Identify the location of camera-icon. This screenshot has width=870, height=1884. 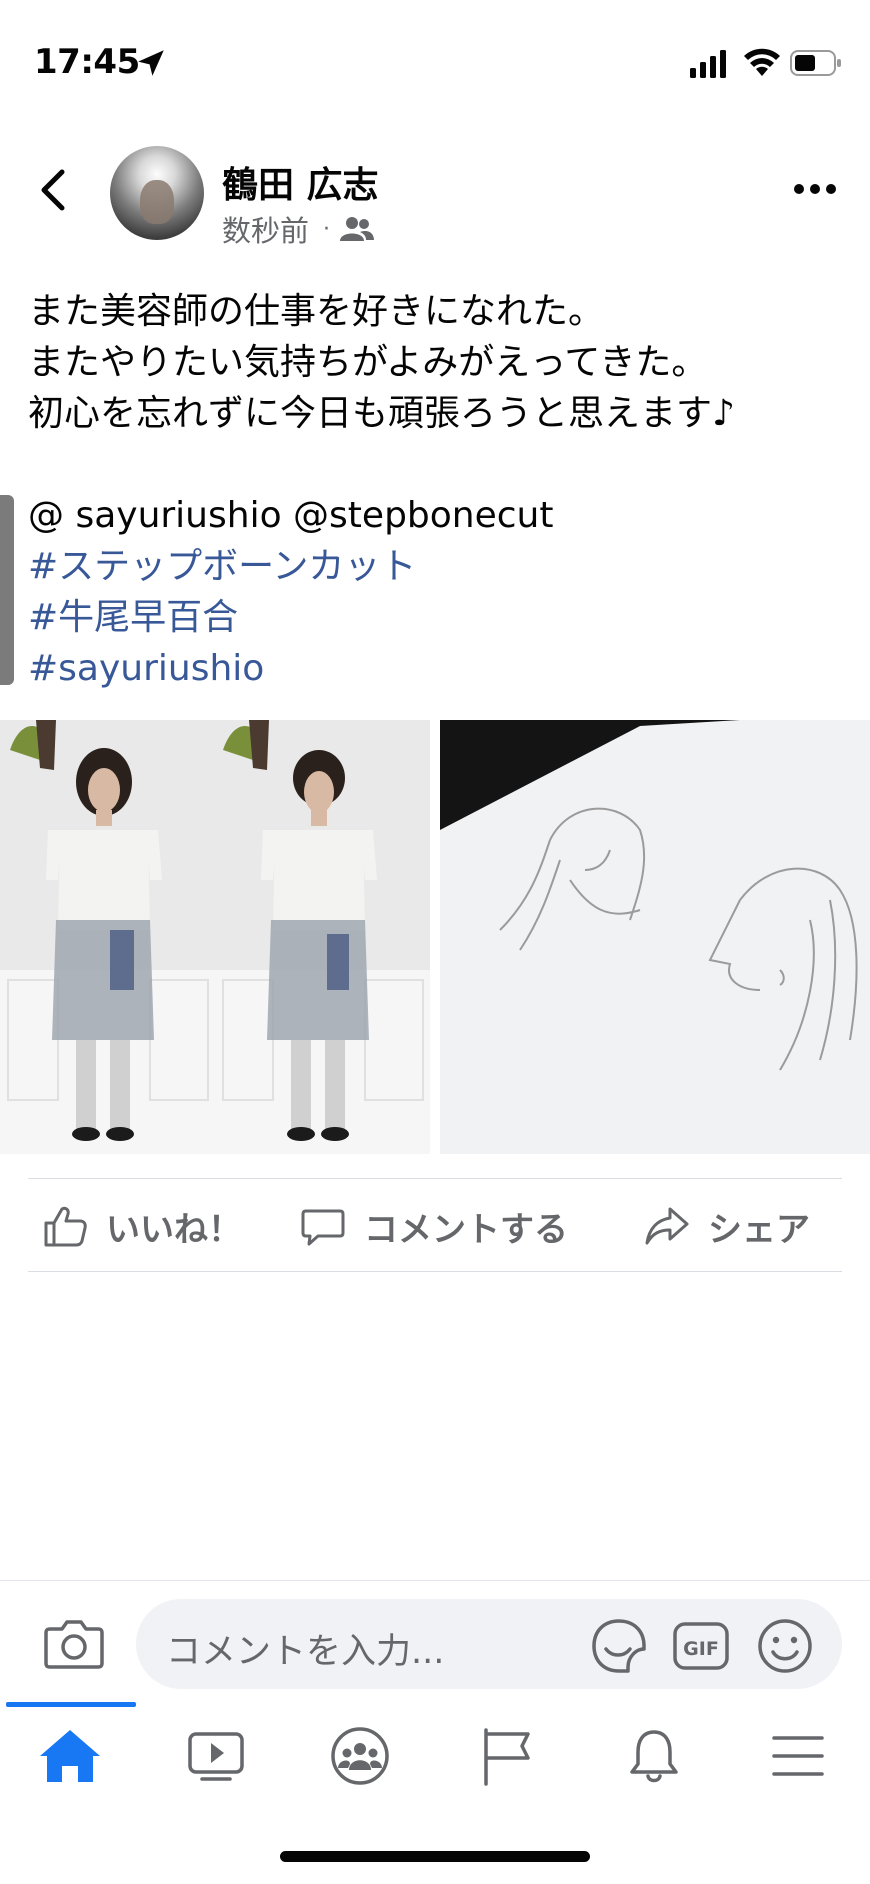
(74, 1643).